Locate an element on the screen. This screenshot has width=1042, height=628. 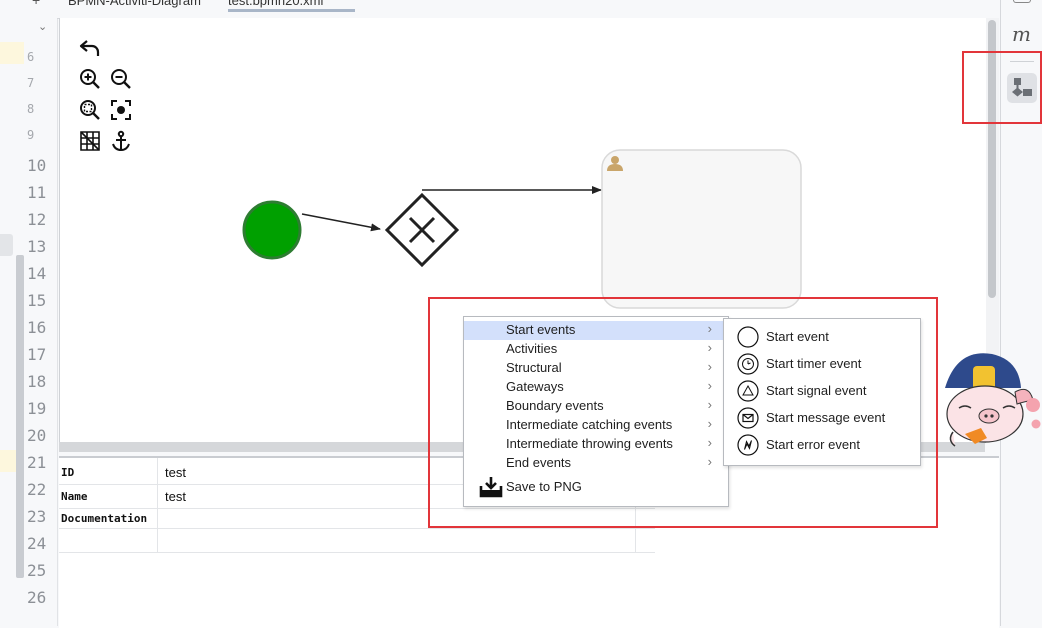
submenu-item-start-error-event: Start error event is located at coordinates (822, 445).